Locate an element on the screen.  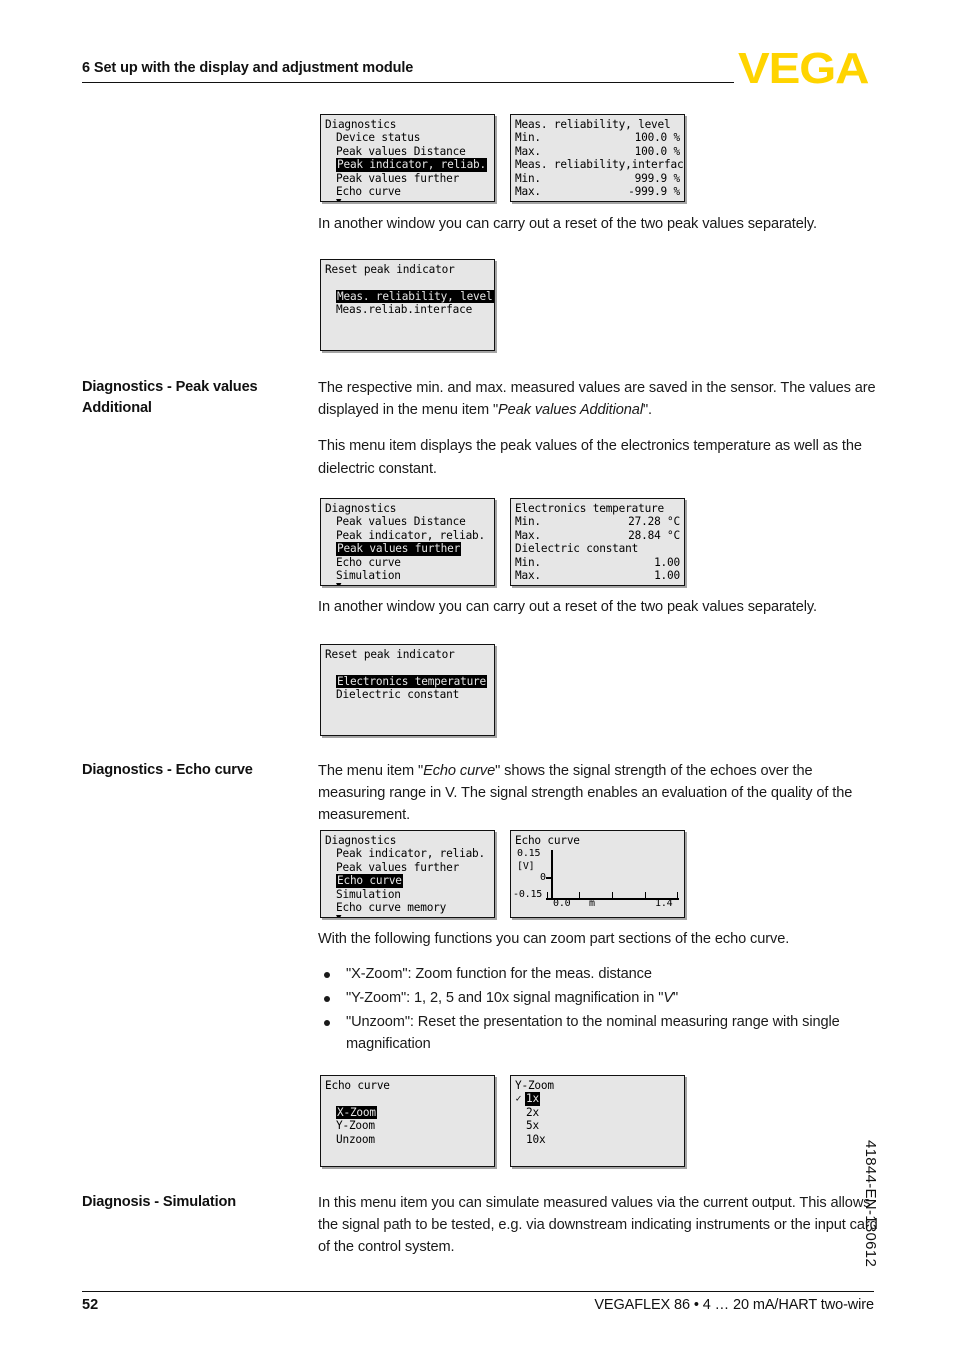
section-label-peak-values-additional: Diagnostics - Peak values Additional is located at coordinates (197, 398).